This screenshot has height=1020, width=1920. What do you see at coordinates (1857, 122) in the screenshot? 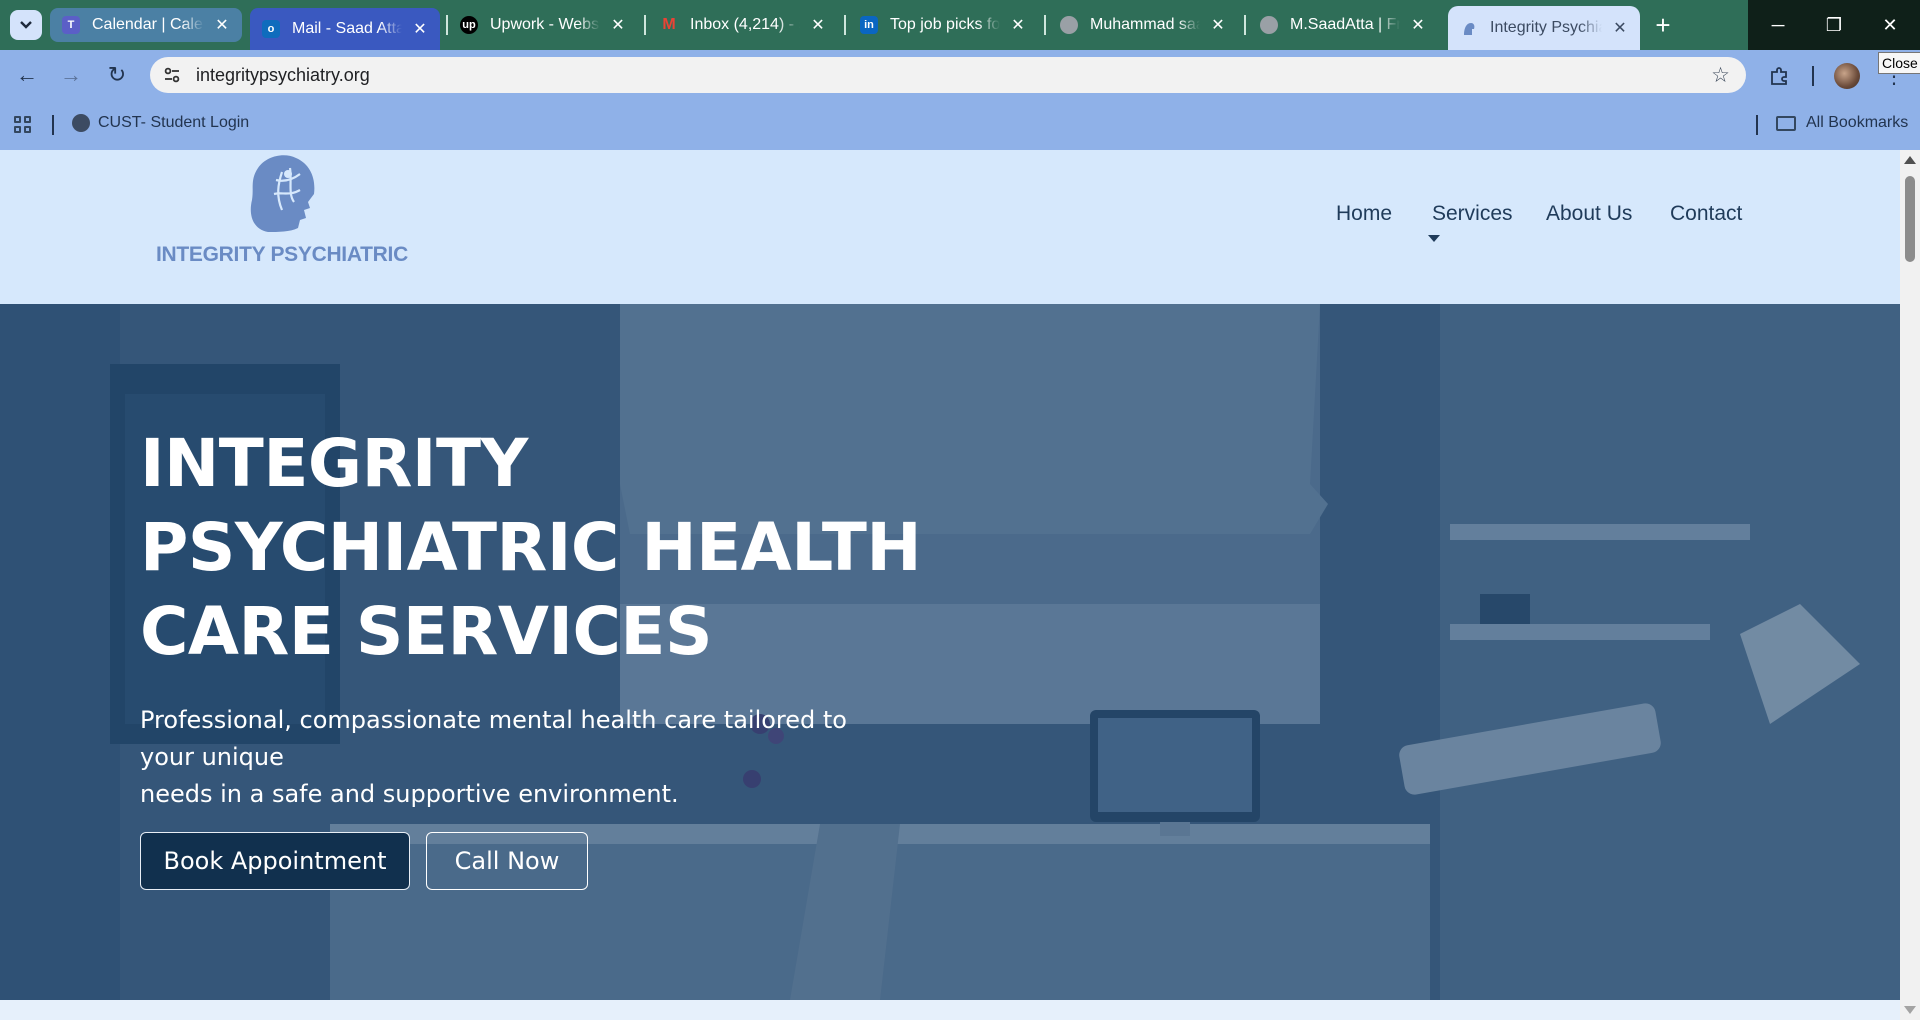
I see `all-bookmarks-label: All Bookmarks` at bounding box center [1857, 122].